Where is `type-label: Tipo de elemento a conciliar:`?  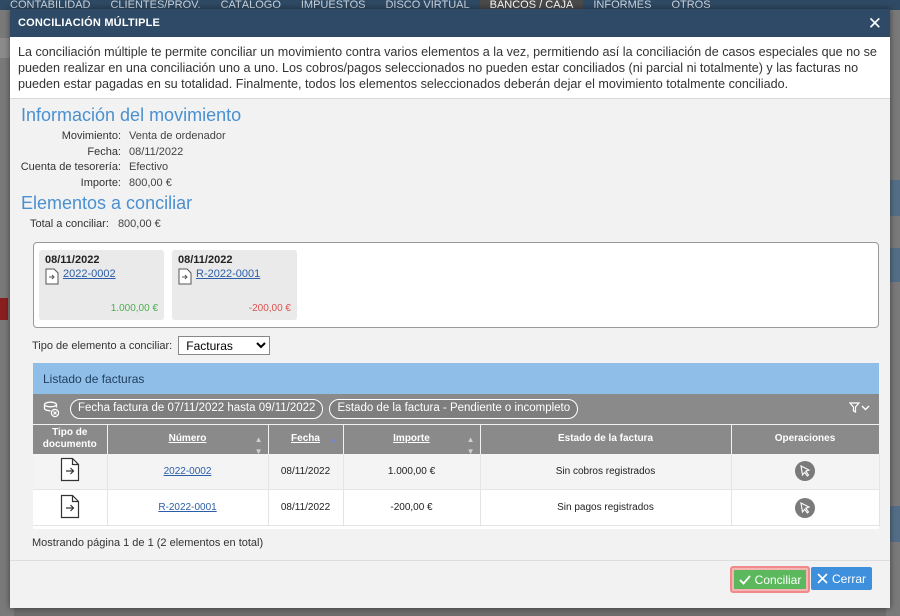
type-label: Tipo de elemento a conciliar: is located at coordinates (102, 345).